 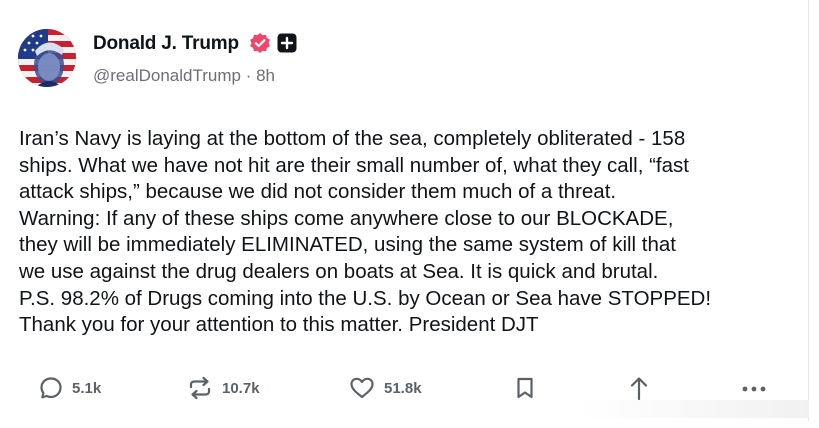 What do you see at coordinates (47, 58) in the screenshot?
I see `avatar` at bounding box center [47, 58].